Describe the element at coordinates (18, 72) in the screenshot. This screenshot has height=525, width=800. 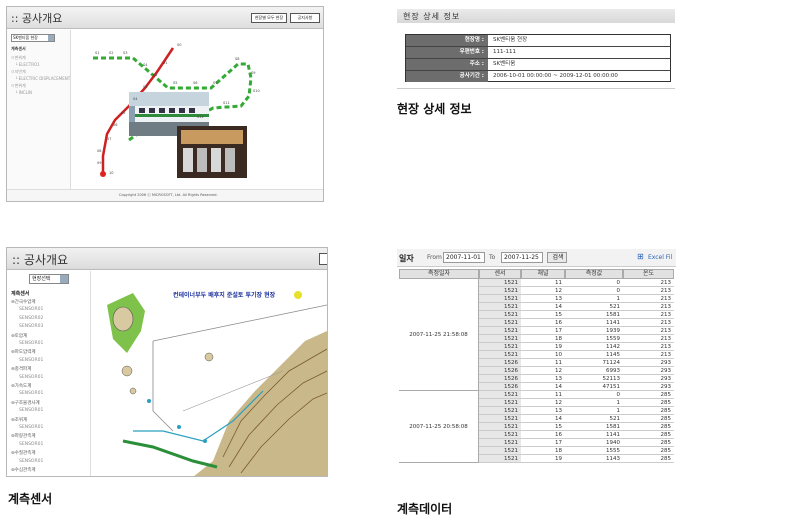
I see `tree-item: ㅁ지반계` at that location.